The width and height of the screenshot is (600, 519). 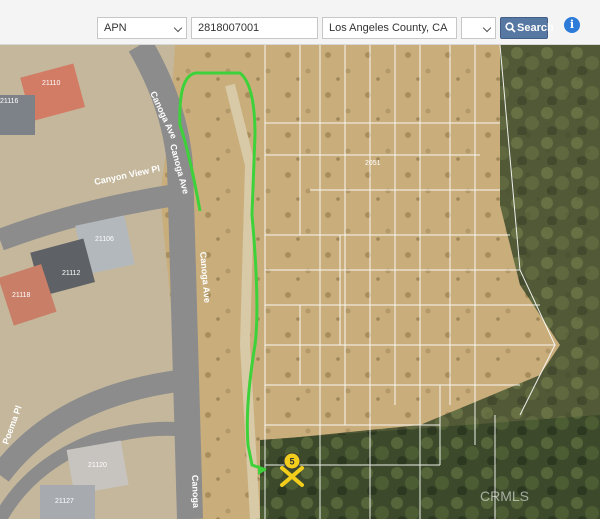 I want to click on lot-number: 21118, so click(x=21, y=295).